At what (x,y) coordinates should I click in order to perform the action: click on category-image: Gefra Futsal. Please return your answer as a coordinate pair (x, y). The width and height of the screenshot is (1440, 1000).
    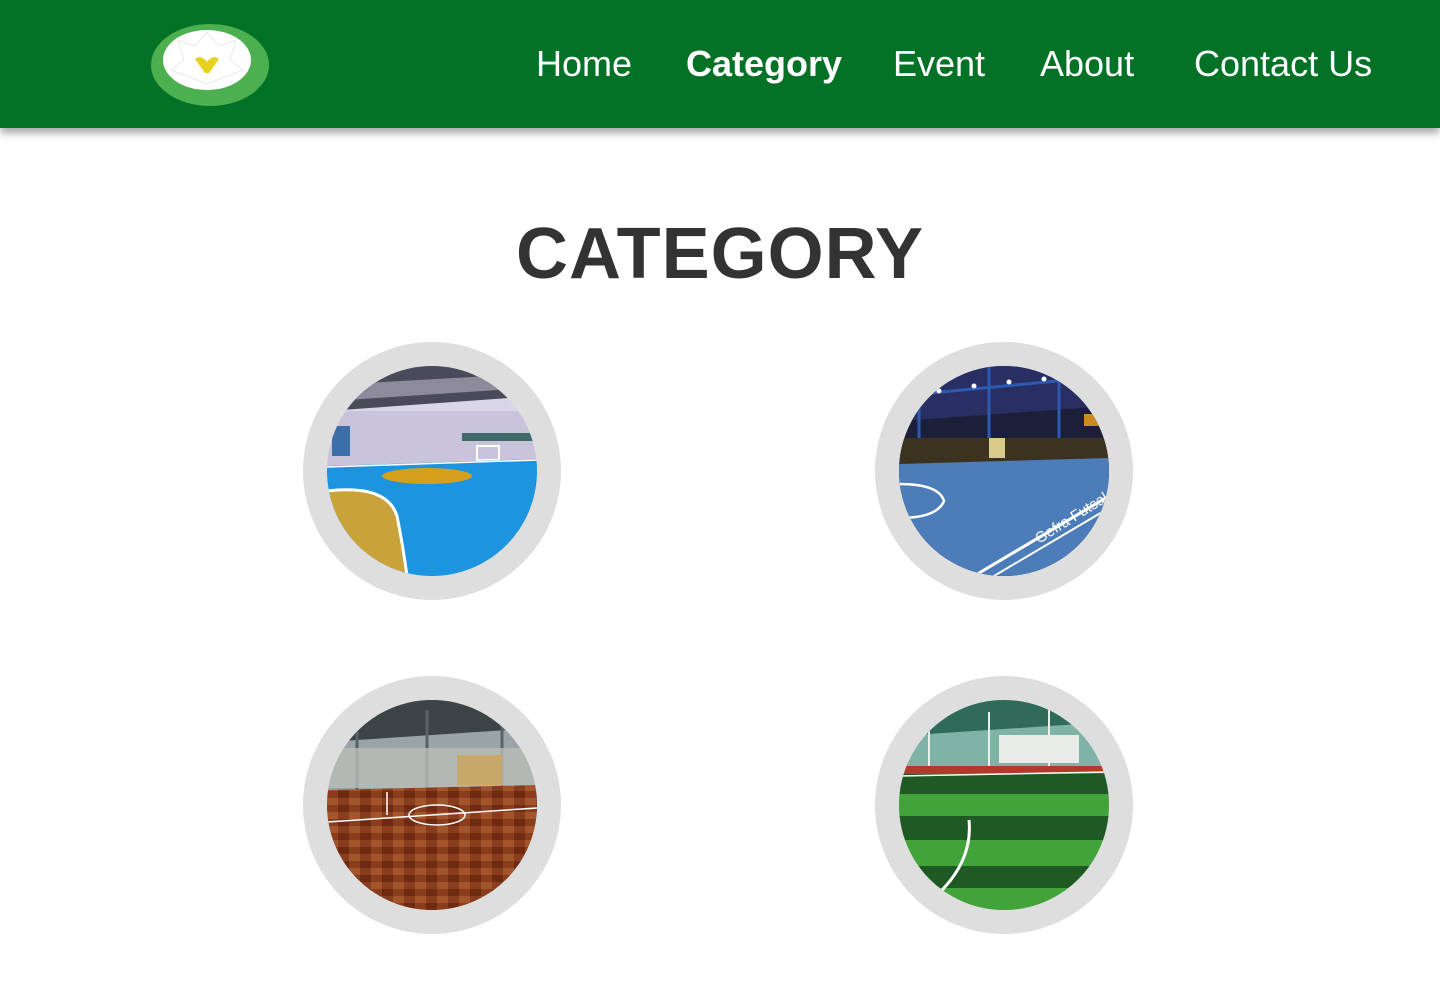
    Looking at the image, I should click on (1004, 471).